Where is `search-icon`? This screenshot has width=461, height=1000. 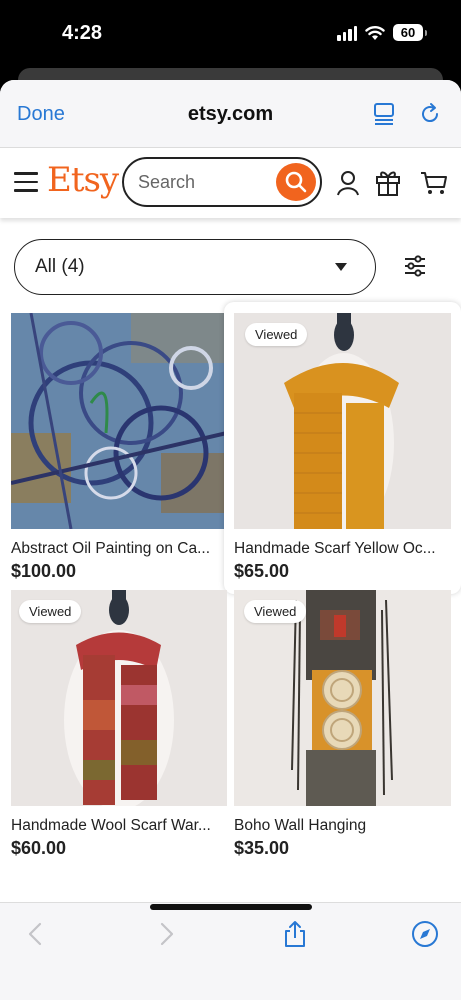
search-icon is located at coordinates (296, 182).